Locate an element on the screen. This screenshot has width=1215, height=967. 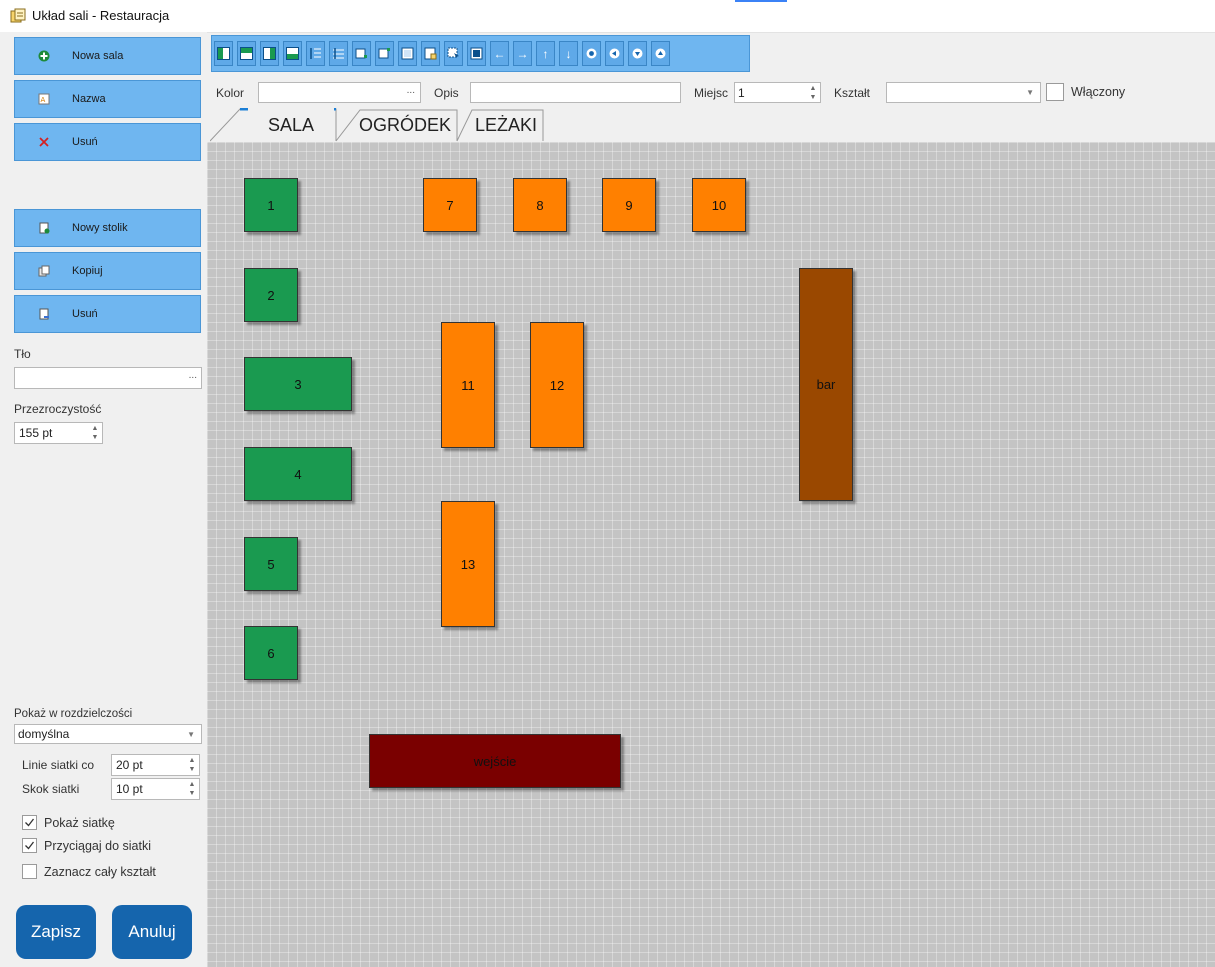
select-whole-shape-checkbox: Zaznacz cały kształt is located at coordinates (89, 871).